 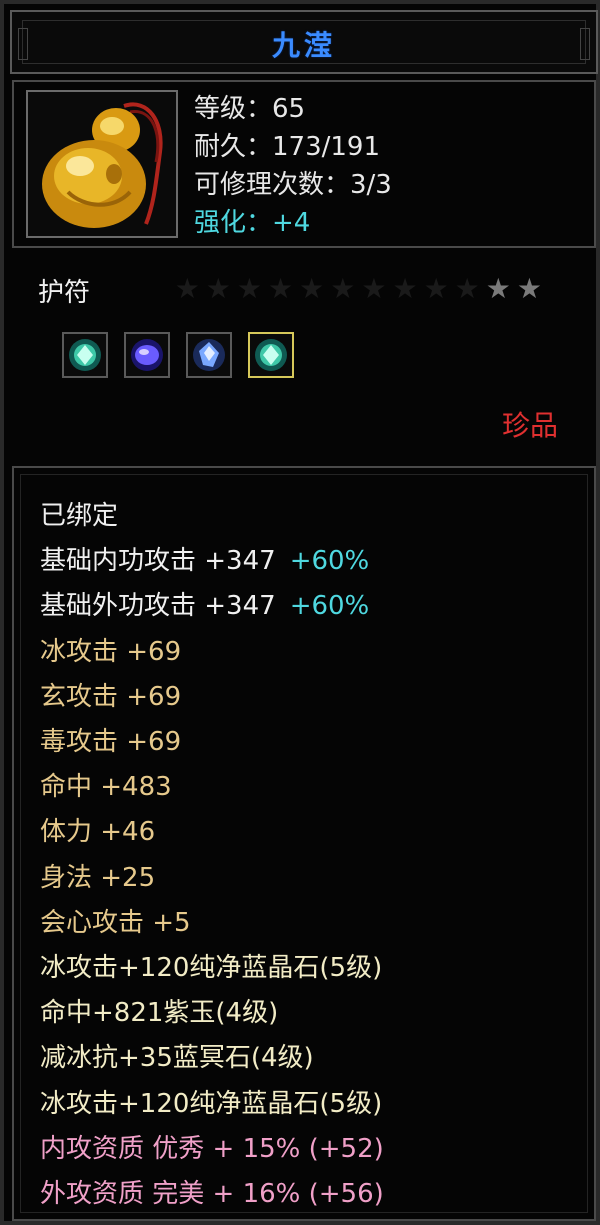 I want to click on purple-jade-gem-icon, so click(x=147, y=355).